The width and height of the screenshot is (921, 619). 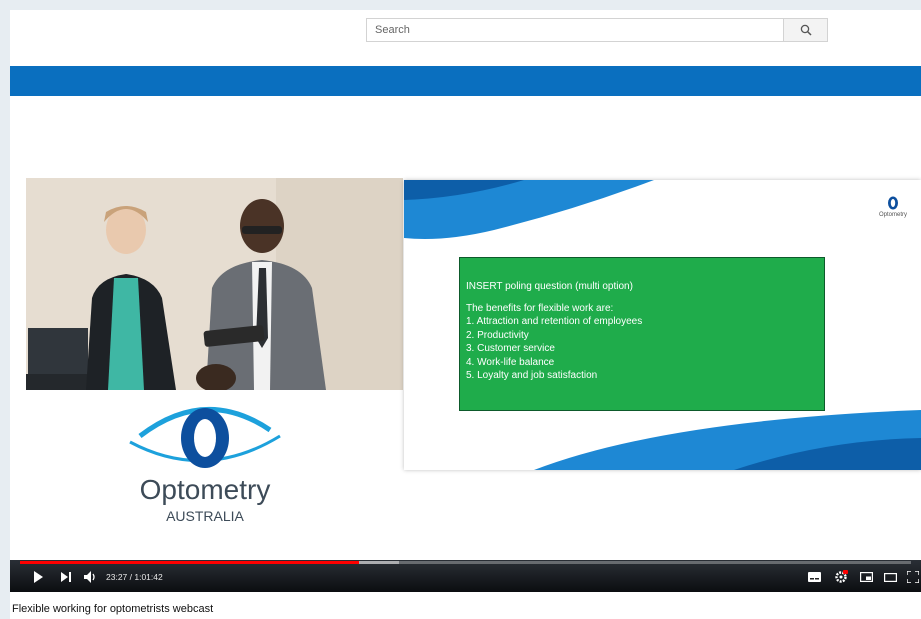 What do you see at coordinates (893, 203) in the screenshot?
I see `slide-logo-icon` at bounding box center [893, 203].